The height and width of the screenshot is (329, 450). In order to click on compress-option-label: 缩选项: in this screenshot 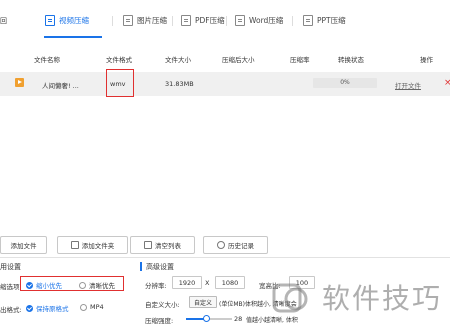, I will do `click(11, 287)`.